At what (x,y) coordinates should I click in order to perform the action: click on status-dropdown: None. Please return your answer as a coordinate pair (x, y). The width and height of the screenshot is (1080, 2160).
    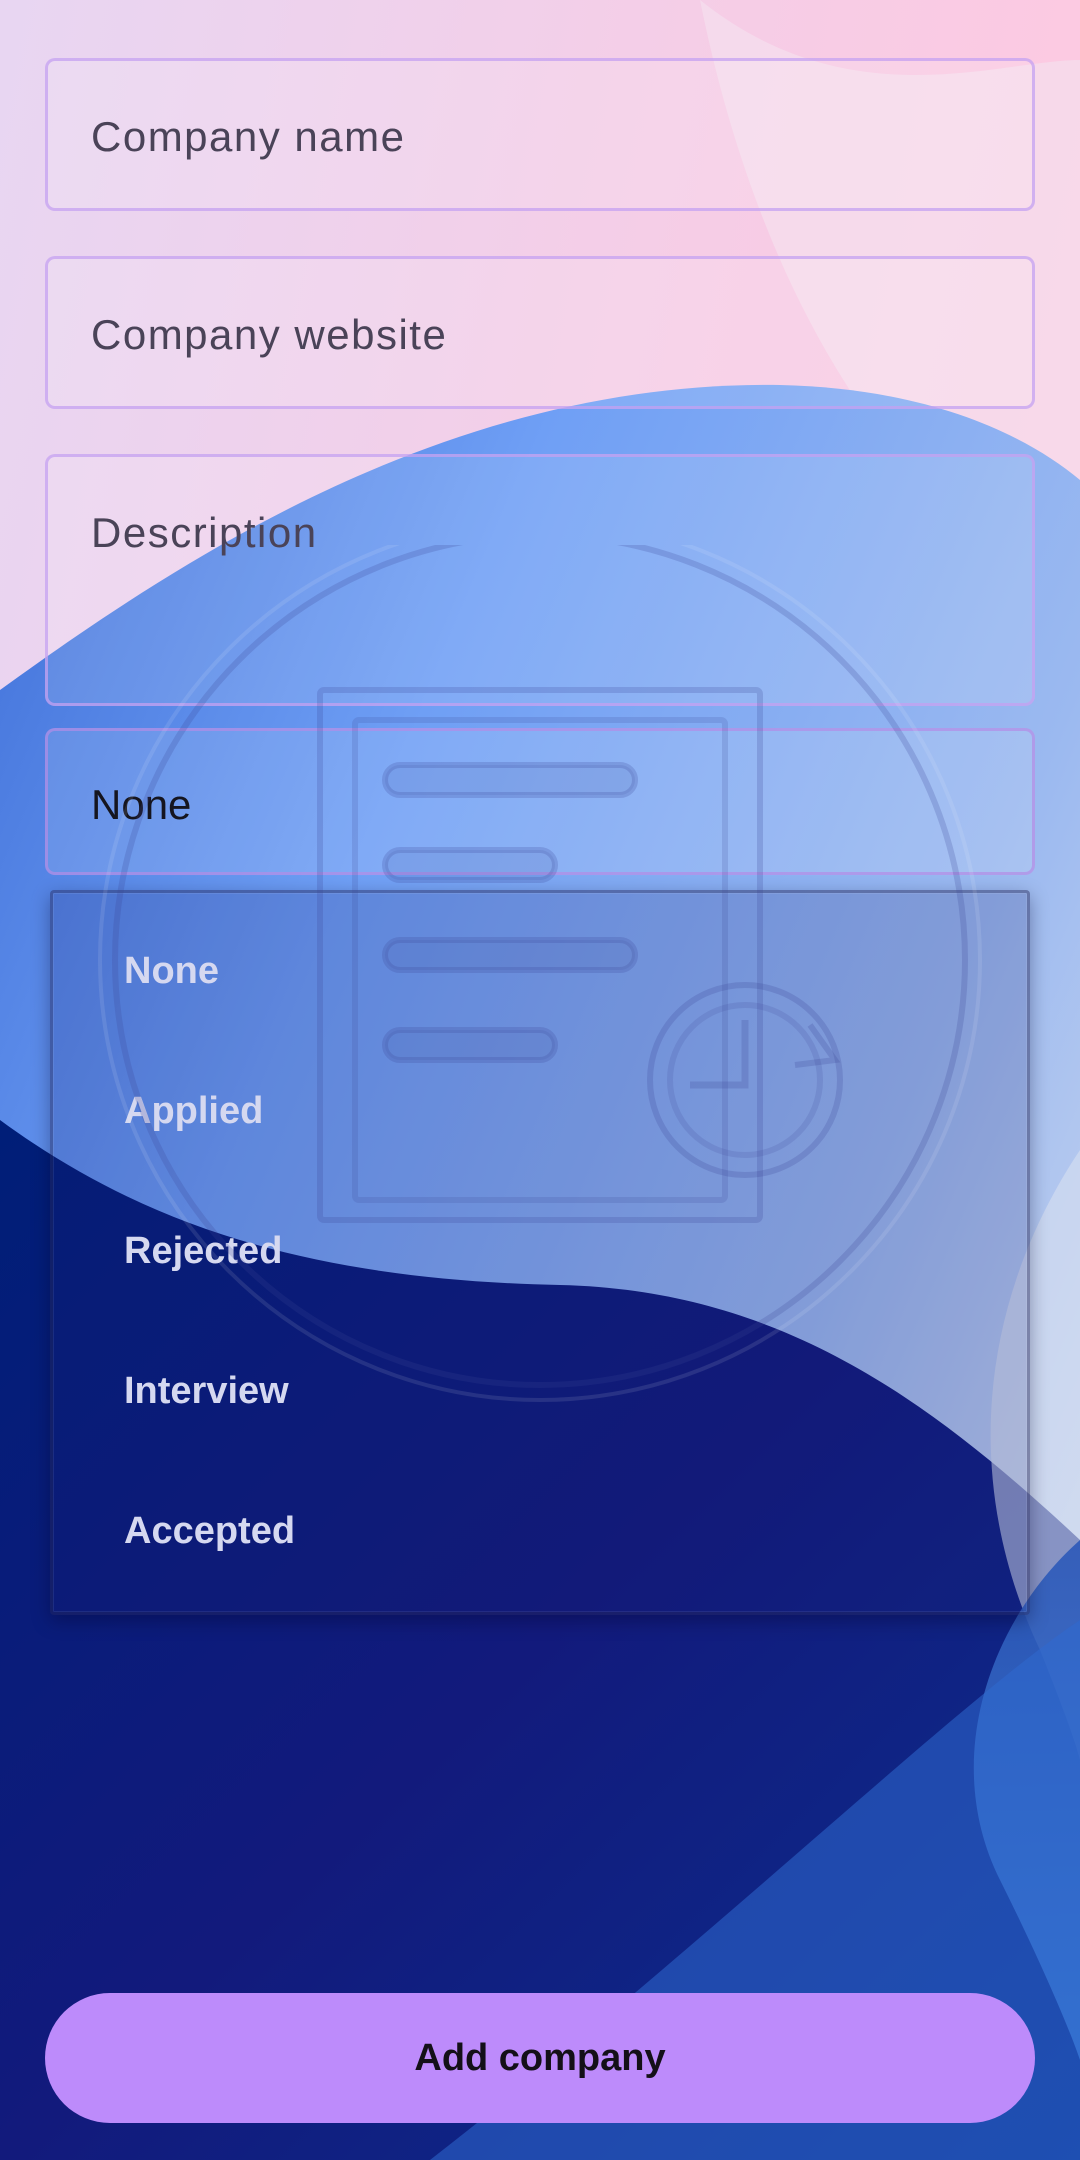
    Looking at the image, I should click on (540, 801).